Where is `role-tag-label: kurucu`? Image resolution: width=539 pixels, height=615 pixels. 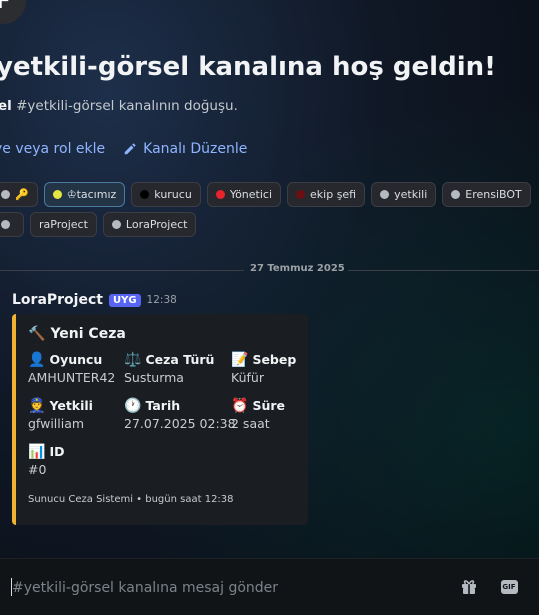
role-tag-label: kurucu is located at coordinates (173, 194).